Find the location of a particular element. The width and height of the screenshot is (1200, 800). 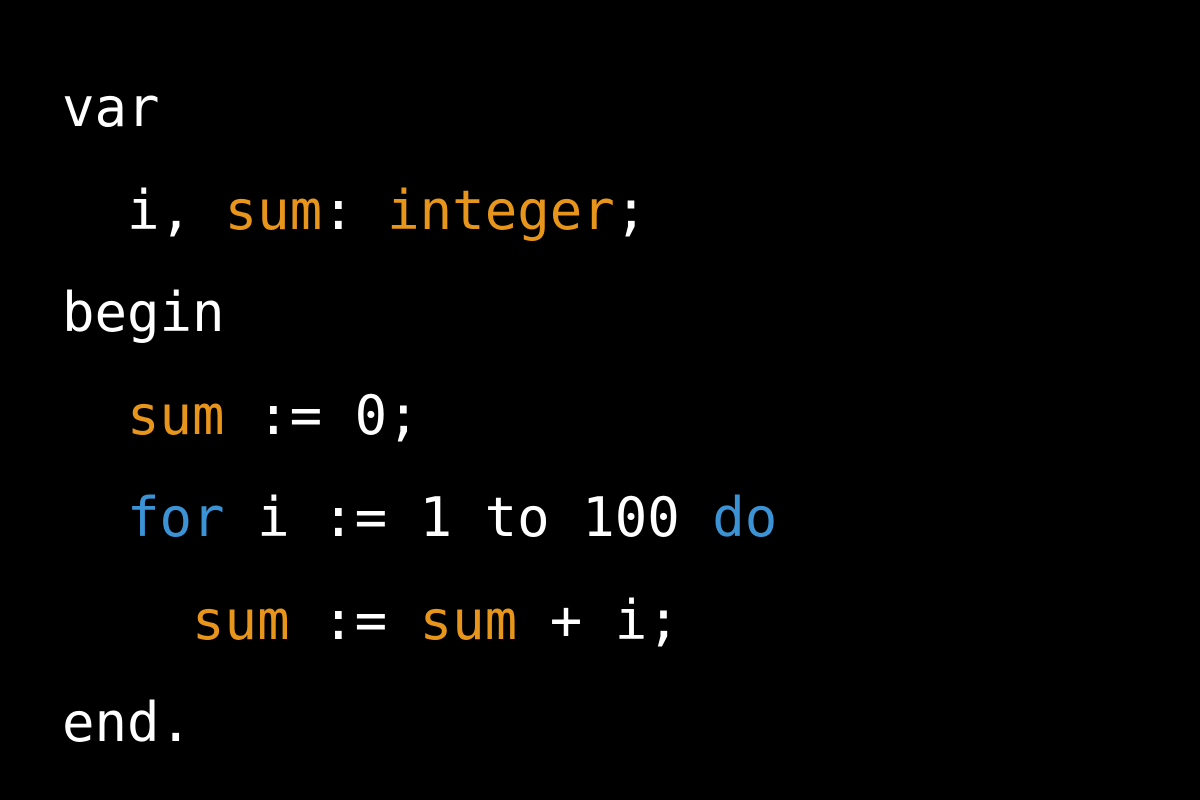

code-line: for i := 1 to 100 do is located at coordinates (419, 518).